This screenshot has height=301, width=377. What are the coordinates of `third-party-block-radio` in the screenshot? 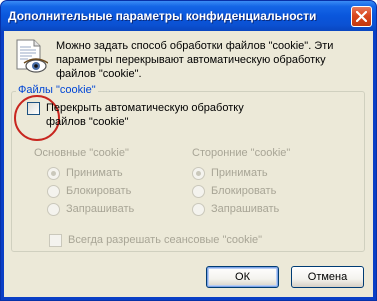 It's located at (198, 191).